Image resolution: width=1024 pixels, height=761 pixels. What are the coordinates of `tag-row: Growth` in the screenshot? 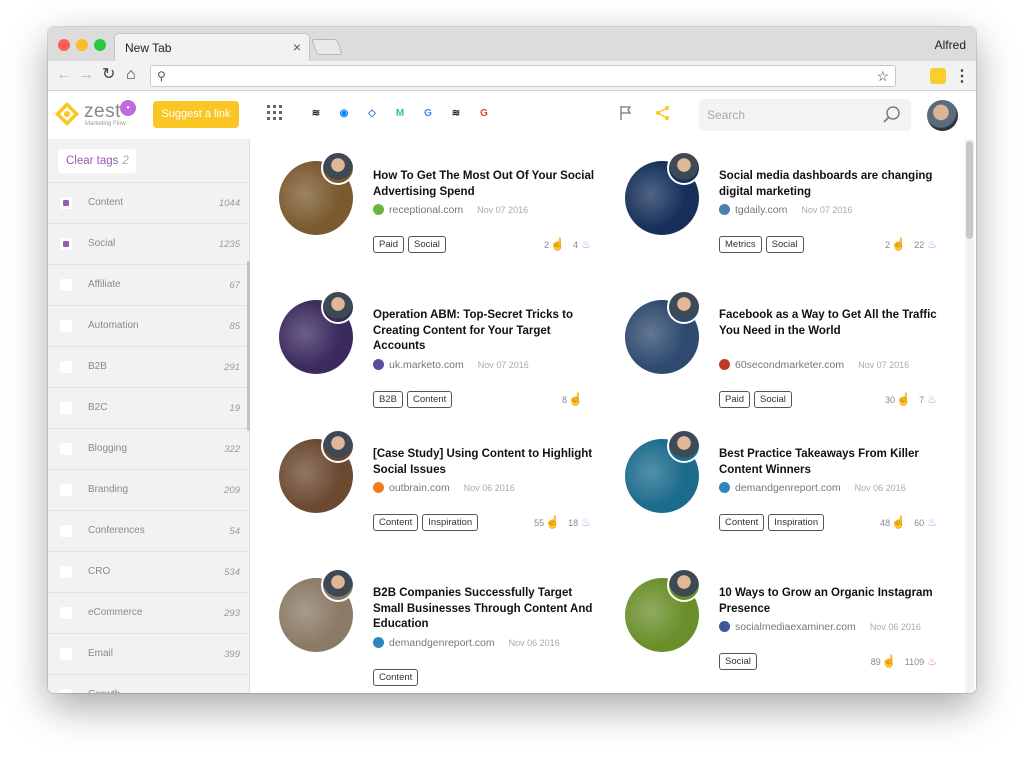 It's located at (149, 683).